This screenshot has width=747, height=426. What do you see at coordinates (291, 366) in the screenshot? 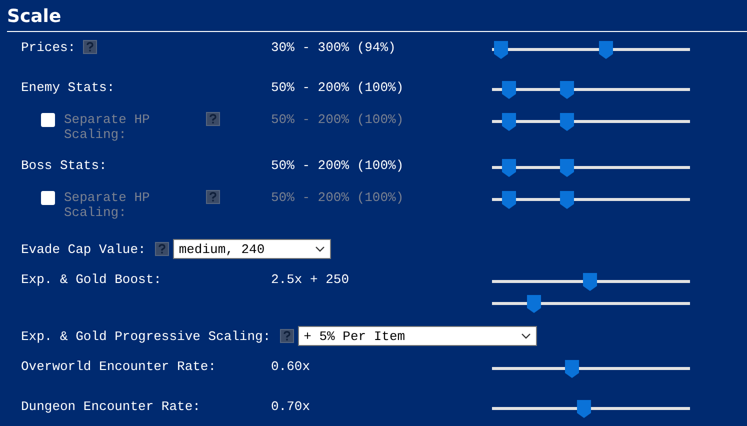
I see `setting-value: 0.60x` at bounding box center [291, 366].